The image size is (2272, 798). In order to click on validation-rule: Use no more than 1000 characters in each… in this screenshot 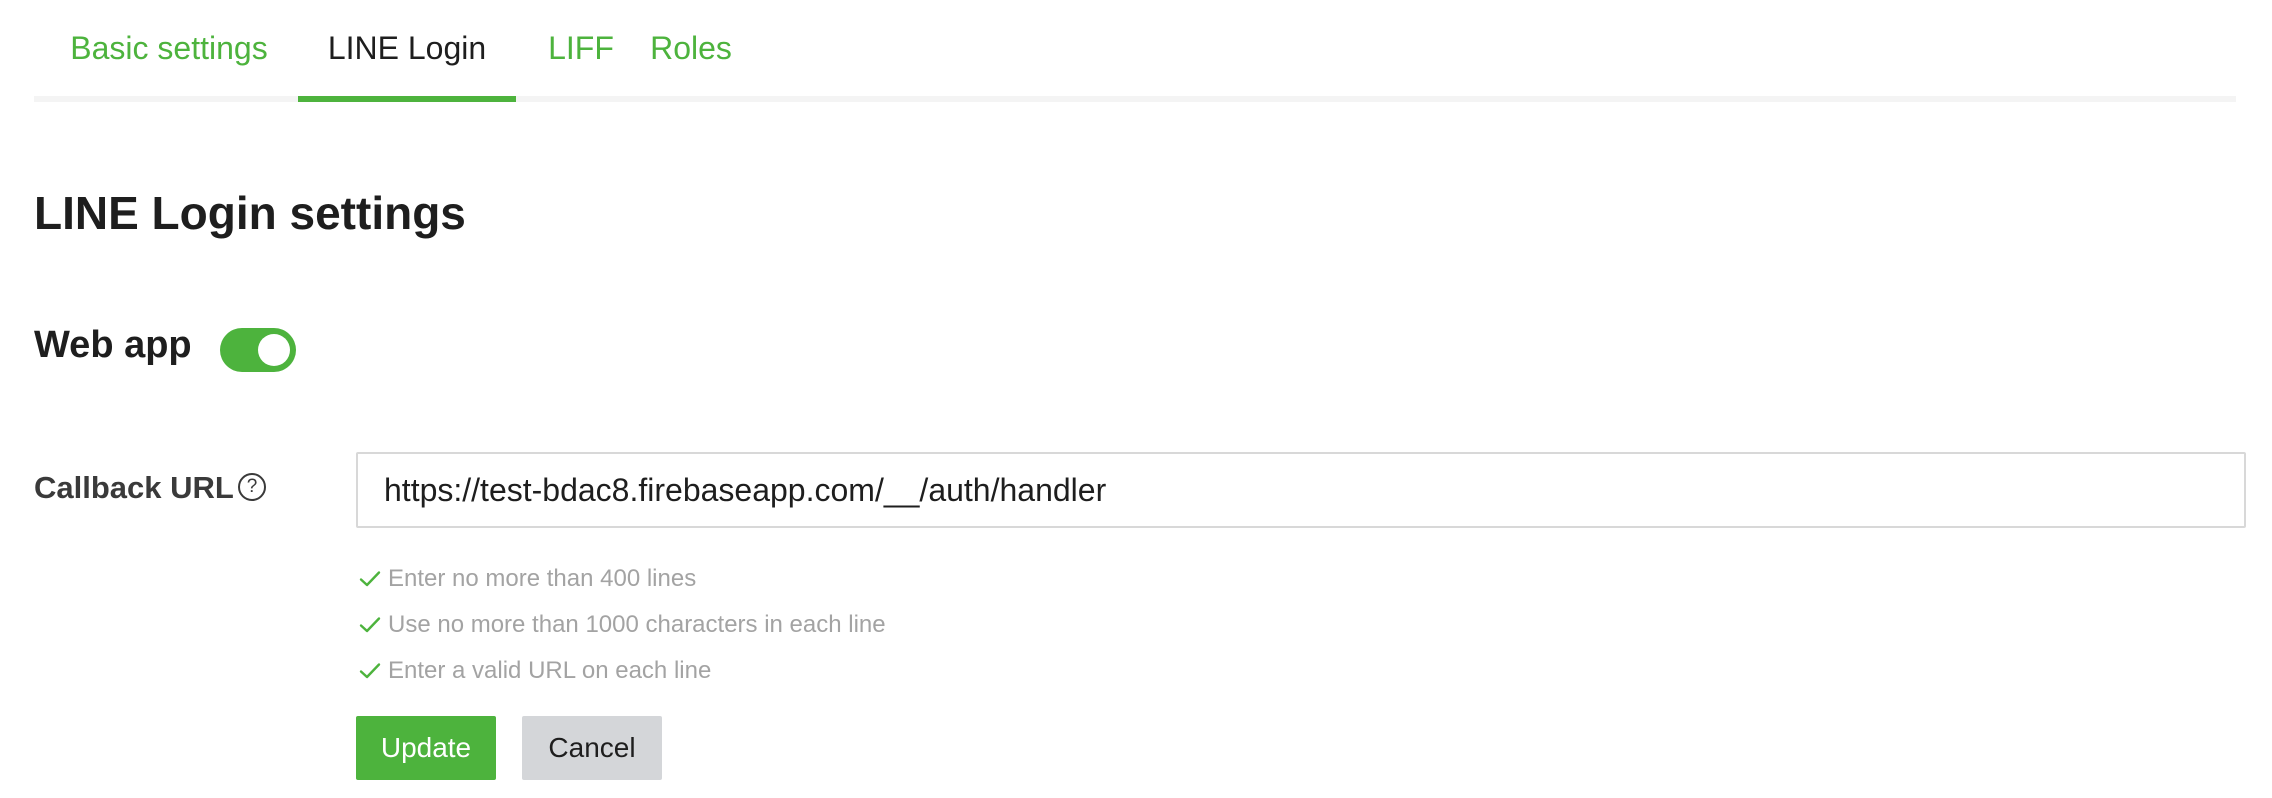, I will do `click(622, 625)`.